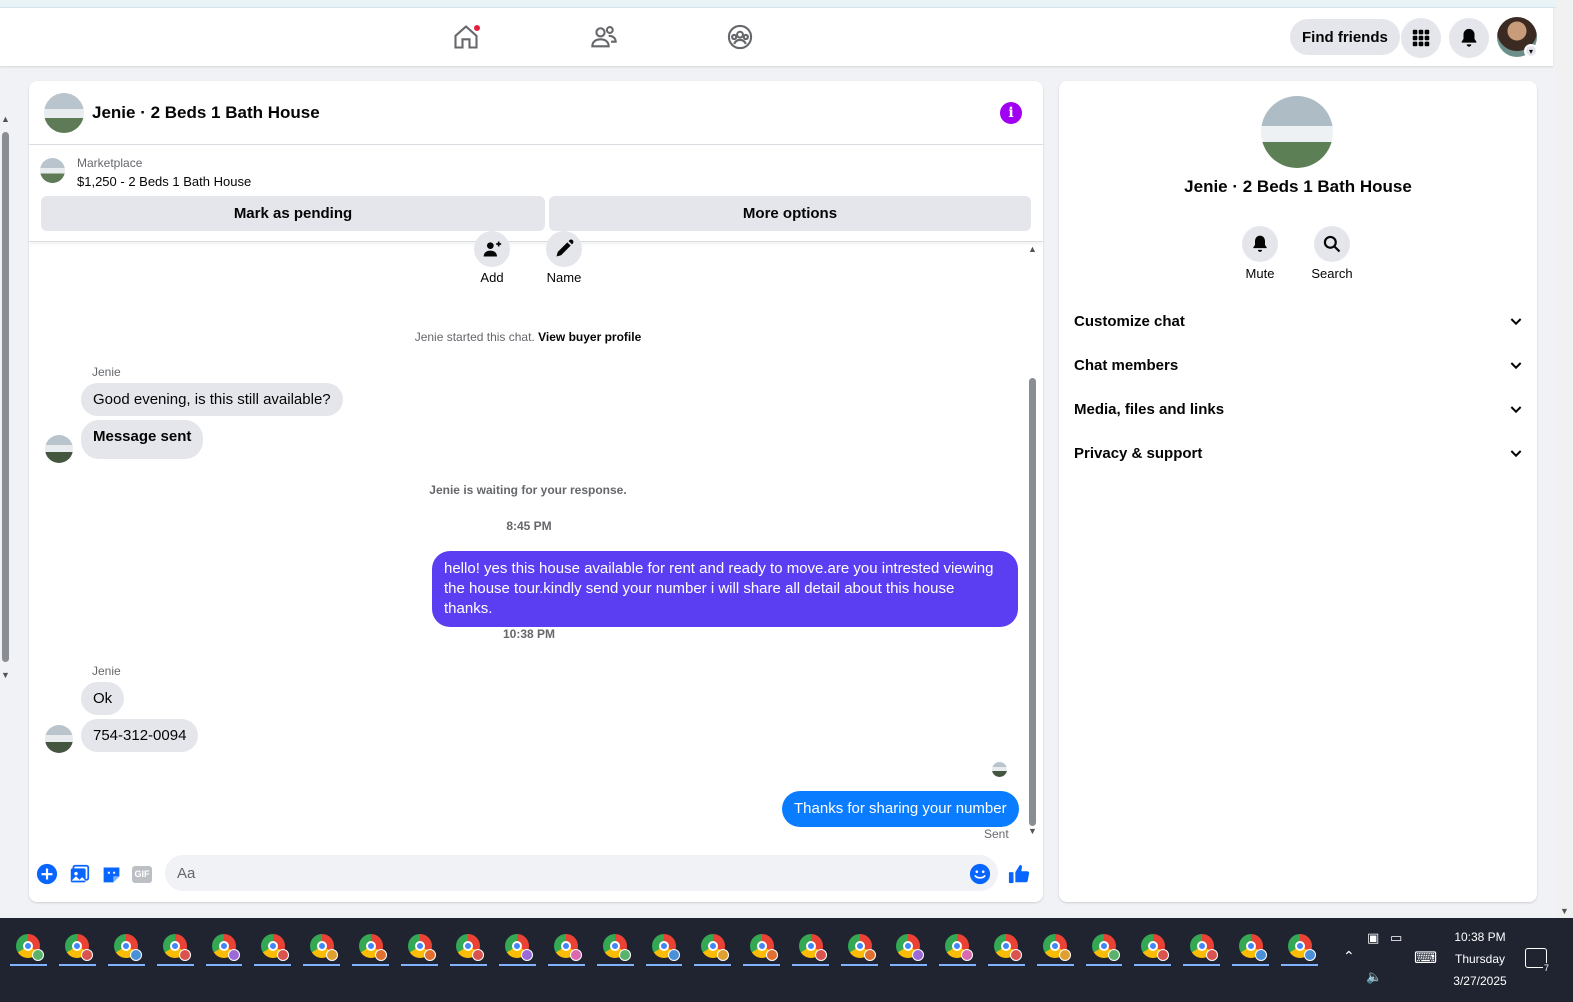 This screenshot has height=1002, width=1573. Describe the element at coordinates (1396, 938) in the screenshot. I see `network-icon: ▭` at that location.